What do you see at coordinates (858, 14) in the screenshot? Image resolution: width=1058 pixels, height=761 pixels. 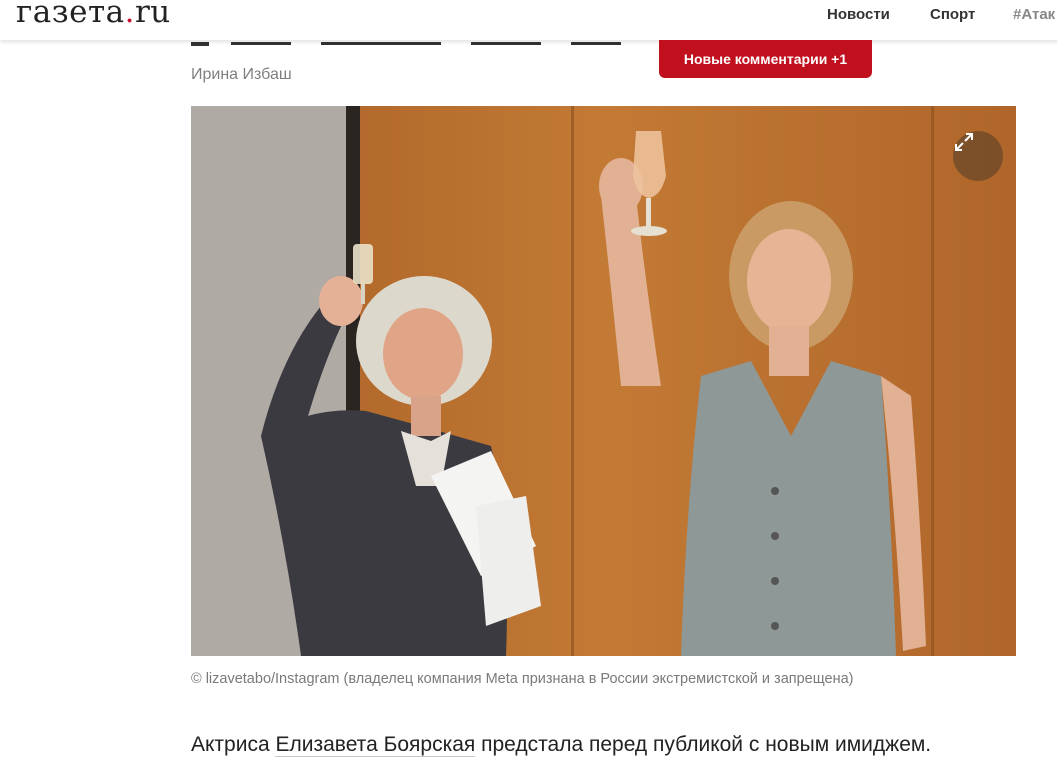 I see `nav-item-news: Новости` at bounding box center [858, 14].